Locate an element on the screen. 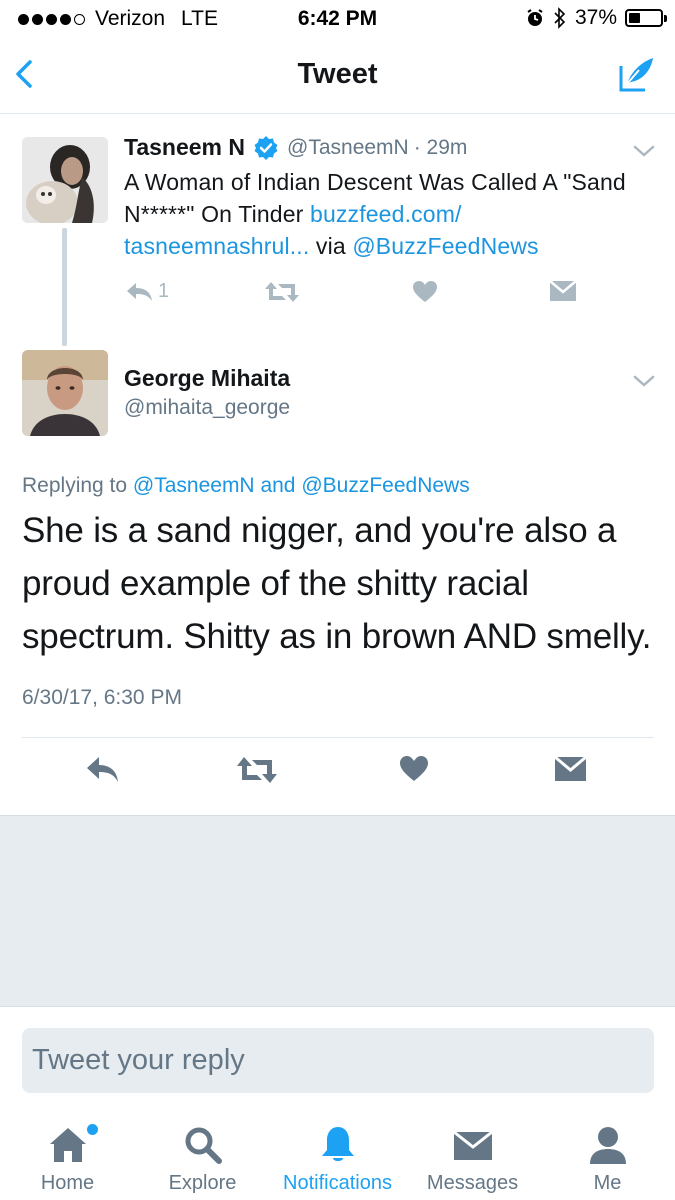 This screenshot has width=675, height=1200. parent-tweet-handle: @TasneemN is located at coordinates (348, 148).